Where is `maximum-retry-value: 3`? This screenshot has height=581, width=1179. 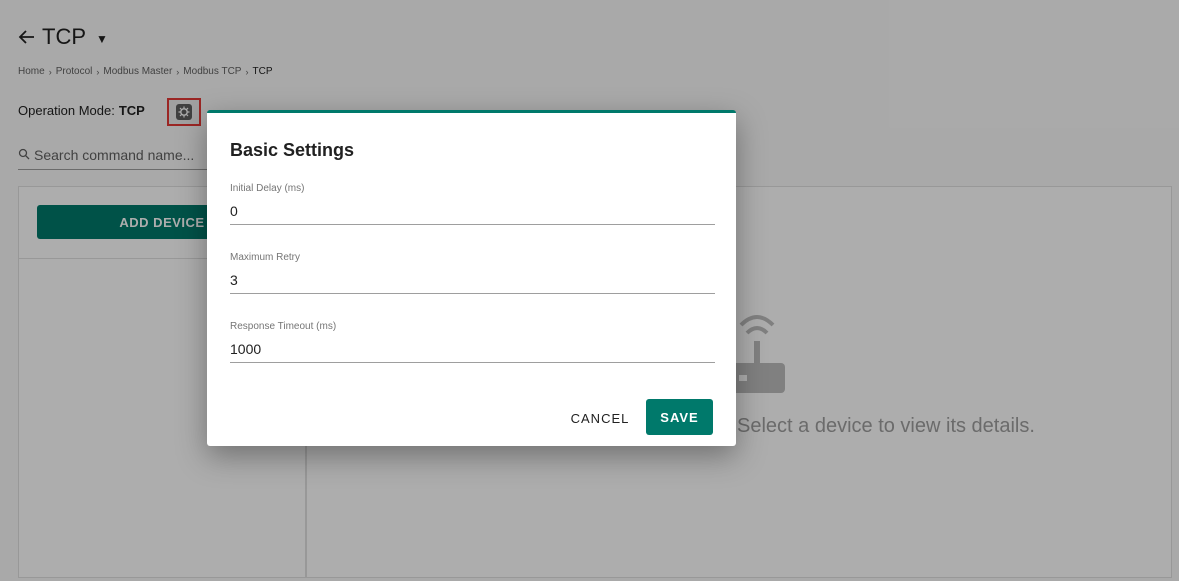
maximum-retry-value: 3 is located at coordinates (234, 280).